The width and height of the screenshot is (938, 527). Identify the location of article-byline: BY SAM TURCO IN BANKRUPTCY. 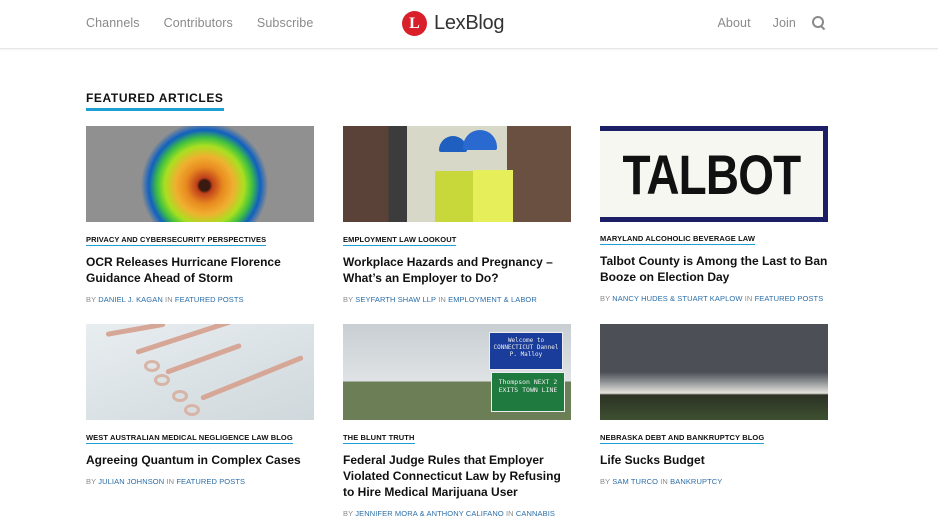
(661, 481).